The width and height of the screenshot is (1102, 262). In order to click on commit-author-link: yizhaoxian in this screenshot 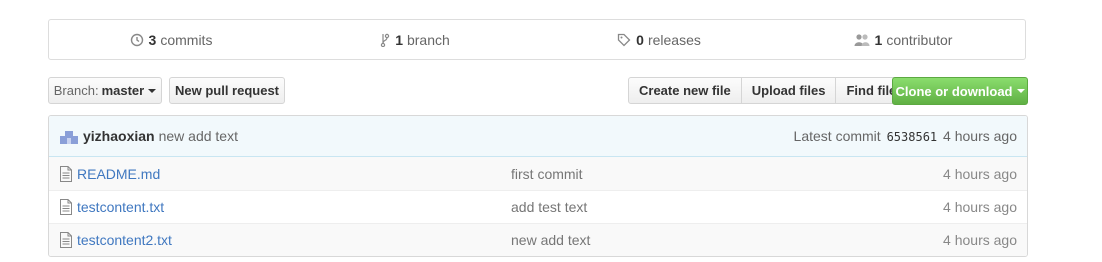, I will do `click(119, 136)`.